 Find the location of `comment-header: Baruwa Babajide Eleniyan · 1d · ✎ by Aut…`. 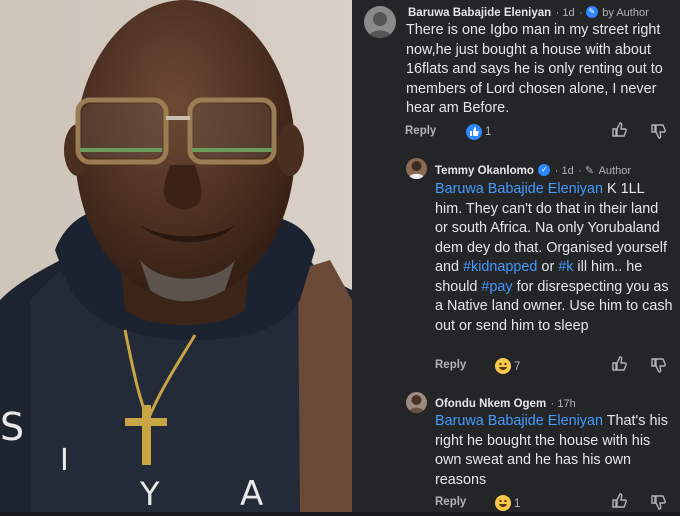

comment-header: Baruwa Babajide Eleniyan · 1d · ✎ by Aut… is located at coordinates (528, 12).